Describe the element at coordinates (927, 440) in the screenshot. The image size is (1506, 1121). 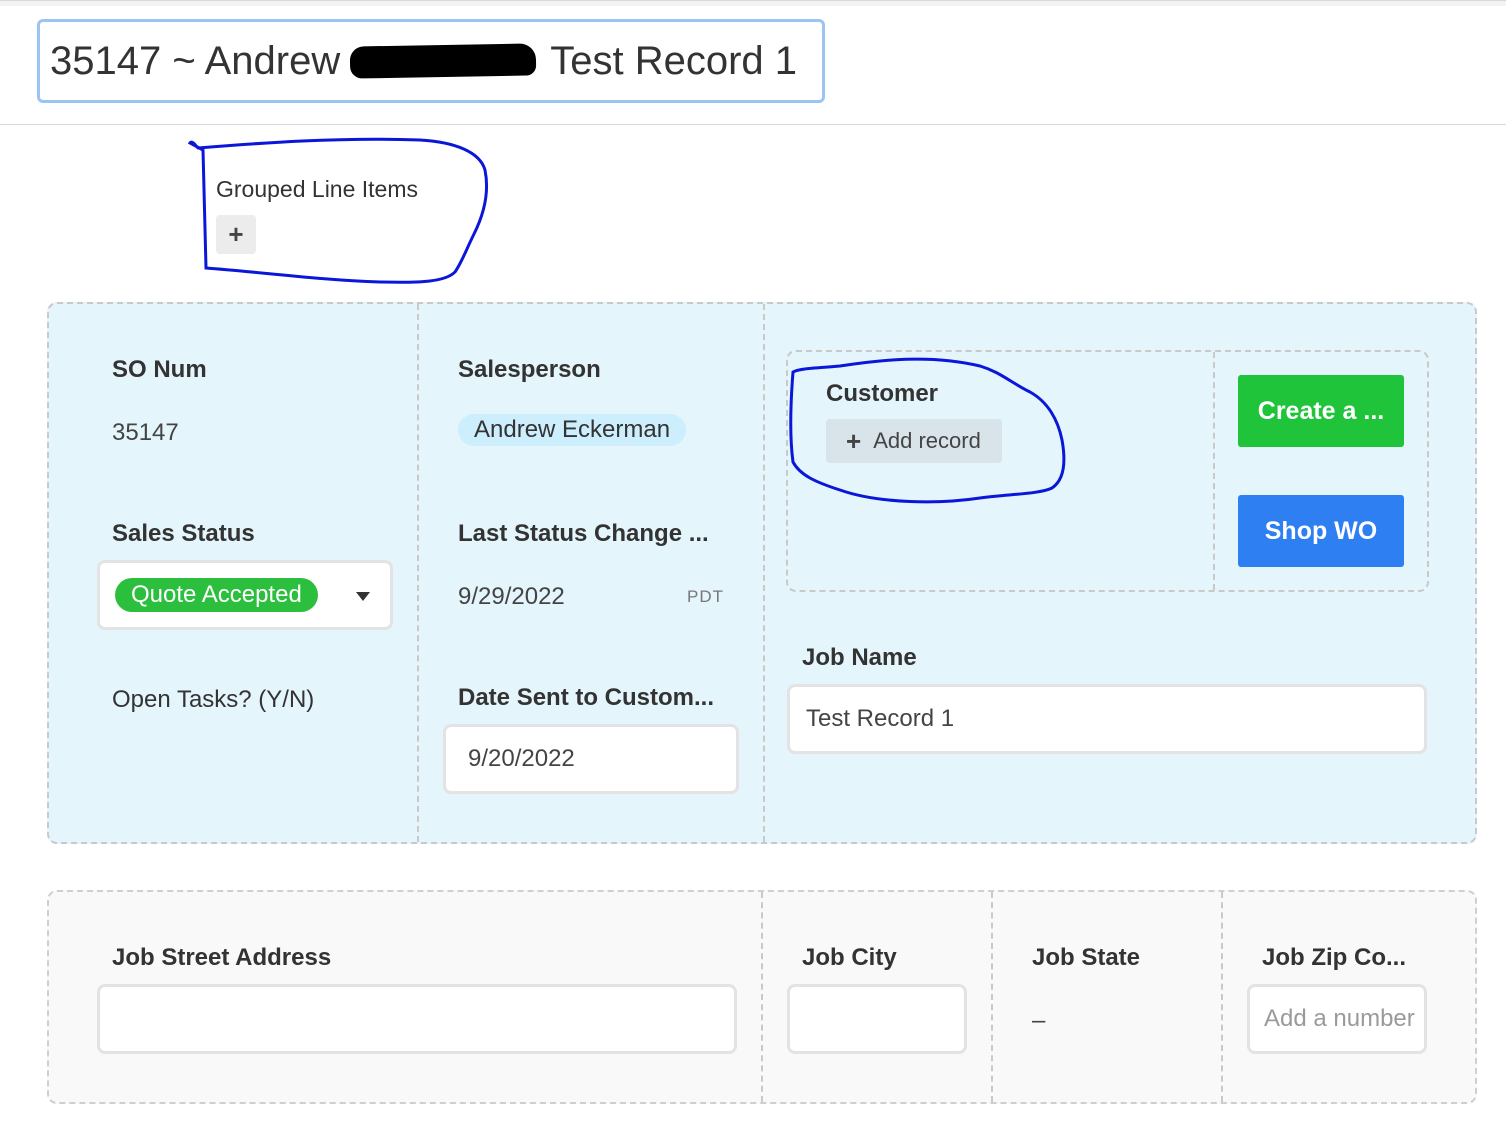
I see `add-record-label: Add record` at that location.